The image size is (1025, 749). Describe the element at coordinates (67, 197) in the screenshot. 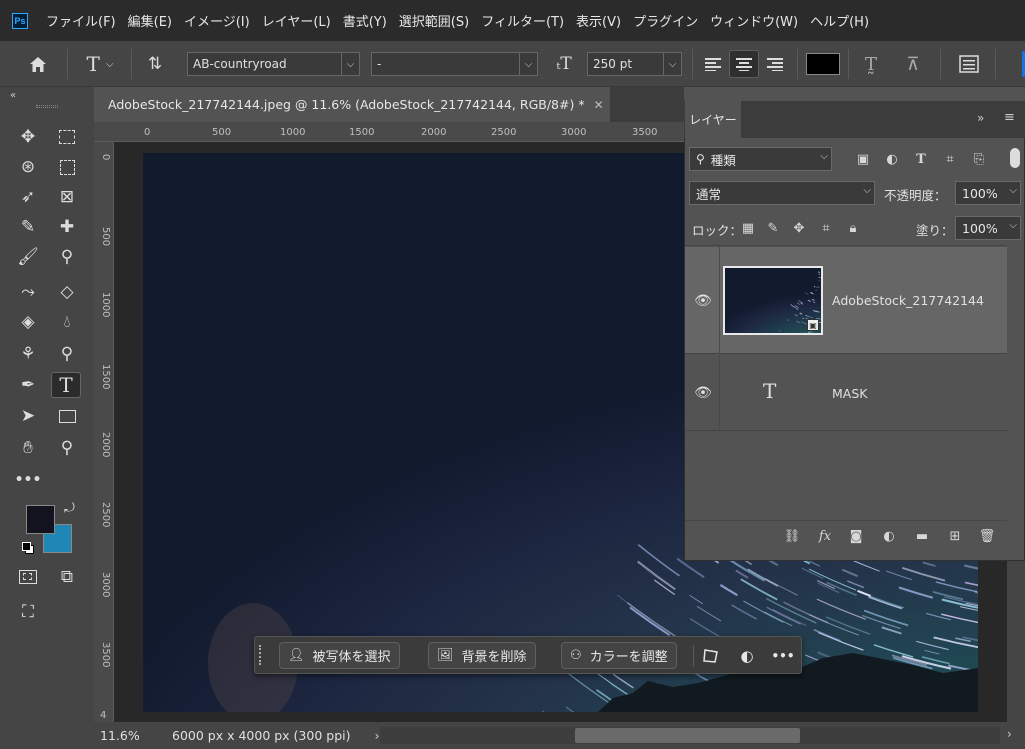

I see `frame-tool-icon: ⊠` at that location.